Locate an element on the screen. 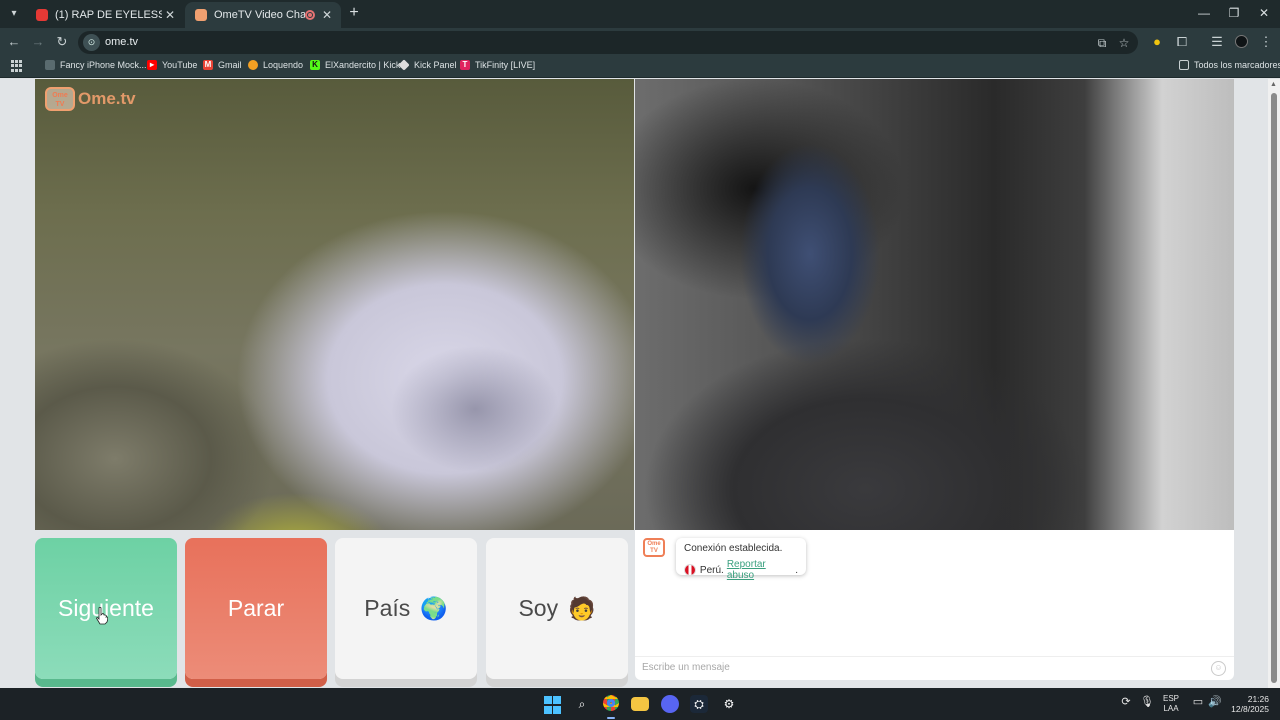 This screenshot has height=720, width=1280. bookmark-item: M Gmail is located at coordinates (222, 65).